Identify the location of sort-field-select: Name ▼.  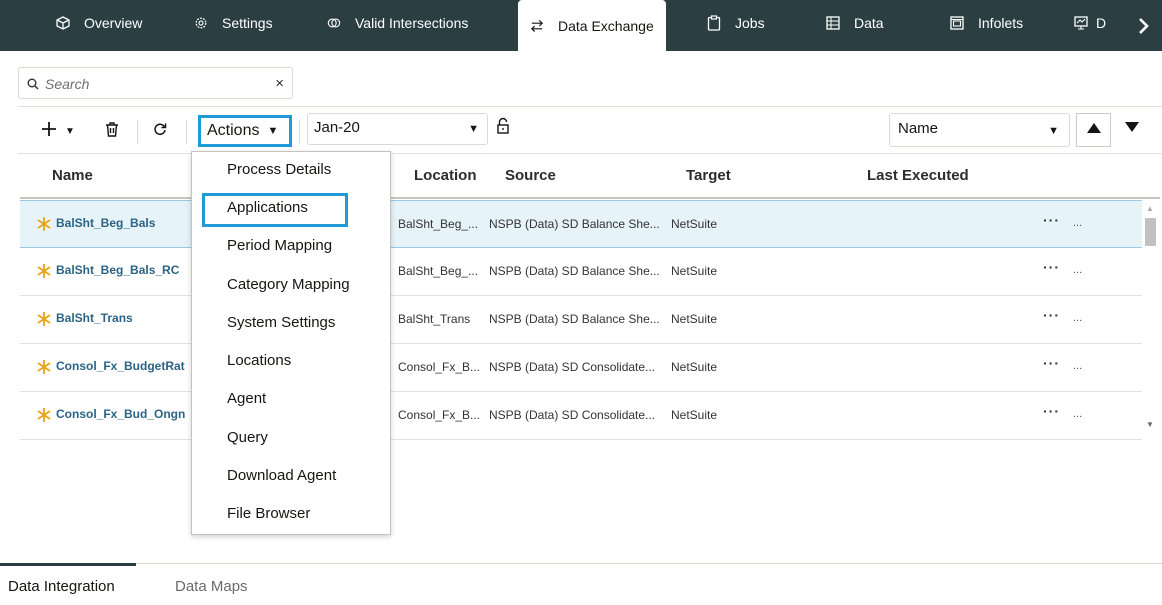
(979, 130).